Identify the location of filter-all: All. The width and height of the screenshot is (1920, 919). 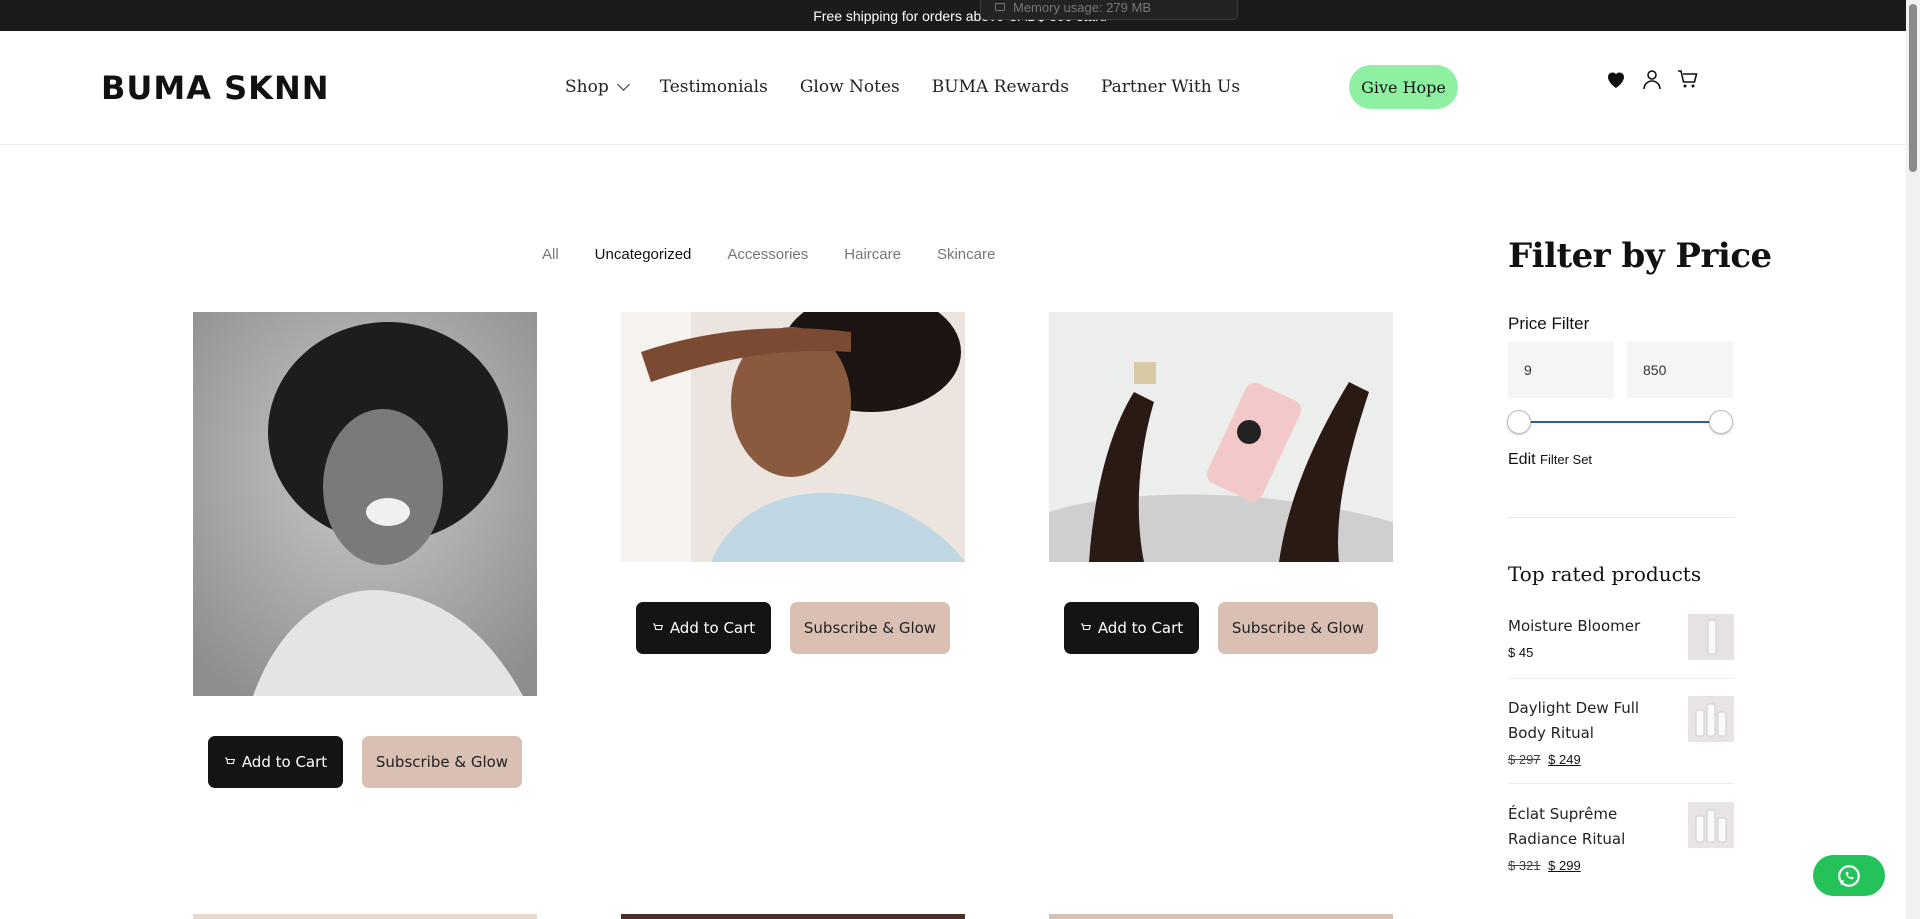
(550, 254).